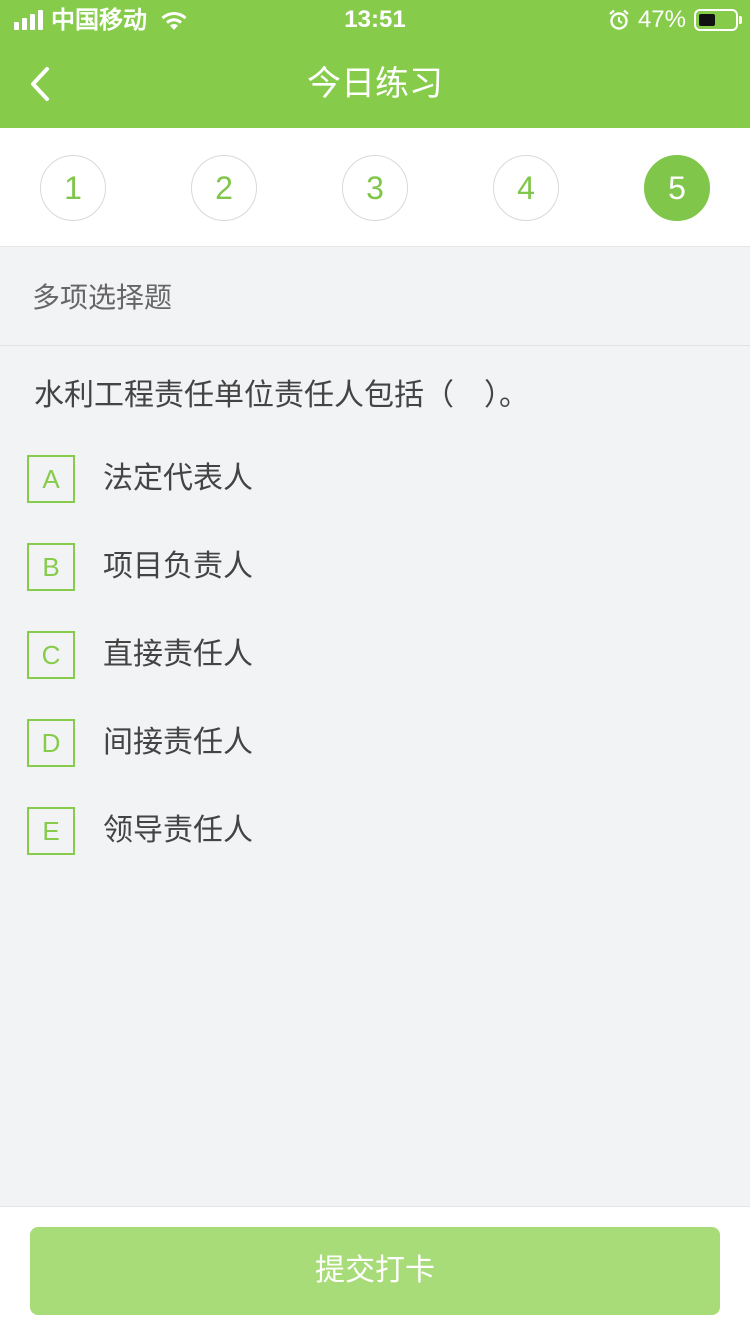 The height and width of the screenshot is (1334, 750). What do you see at coordinates (661, 19) in the screenshot?
I see `battery-percent: 47%` at bounding box center [661, 19].